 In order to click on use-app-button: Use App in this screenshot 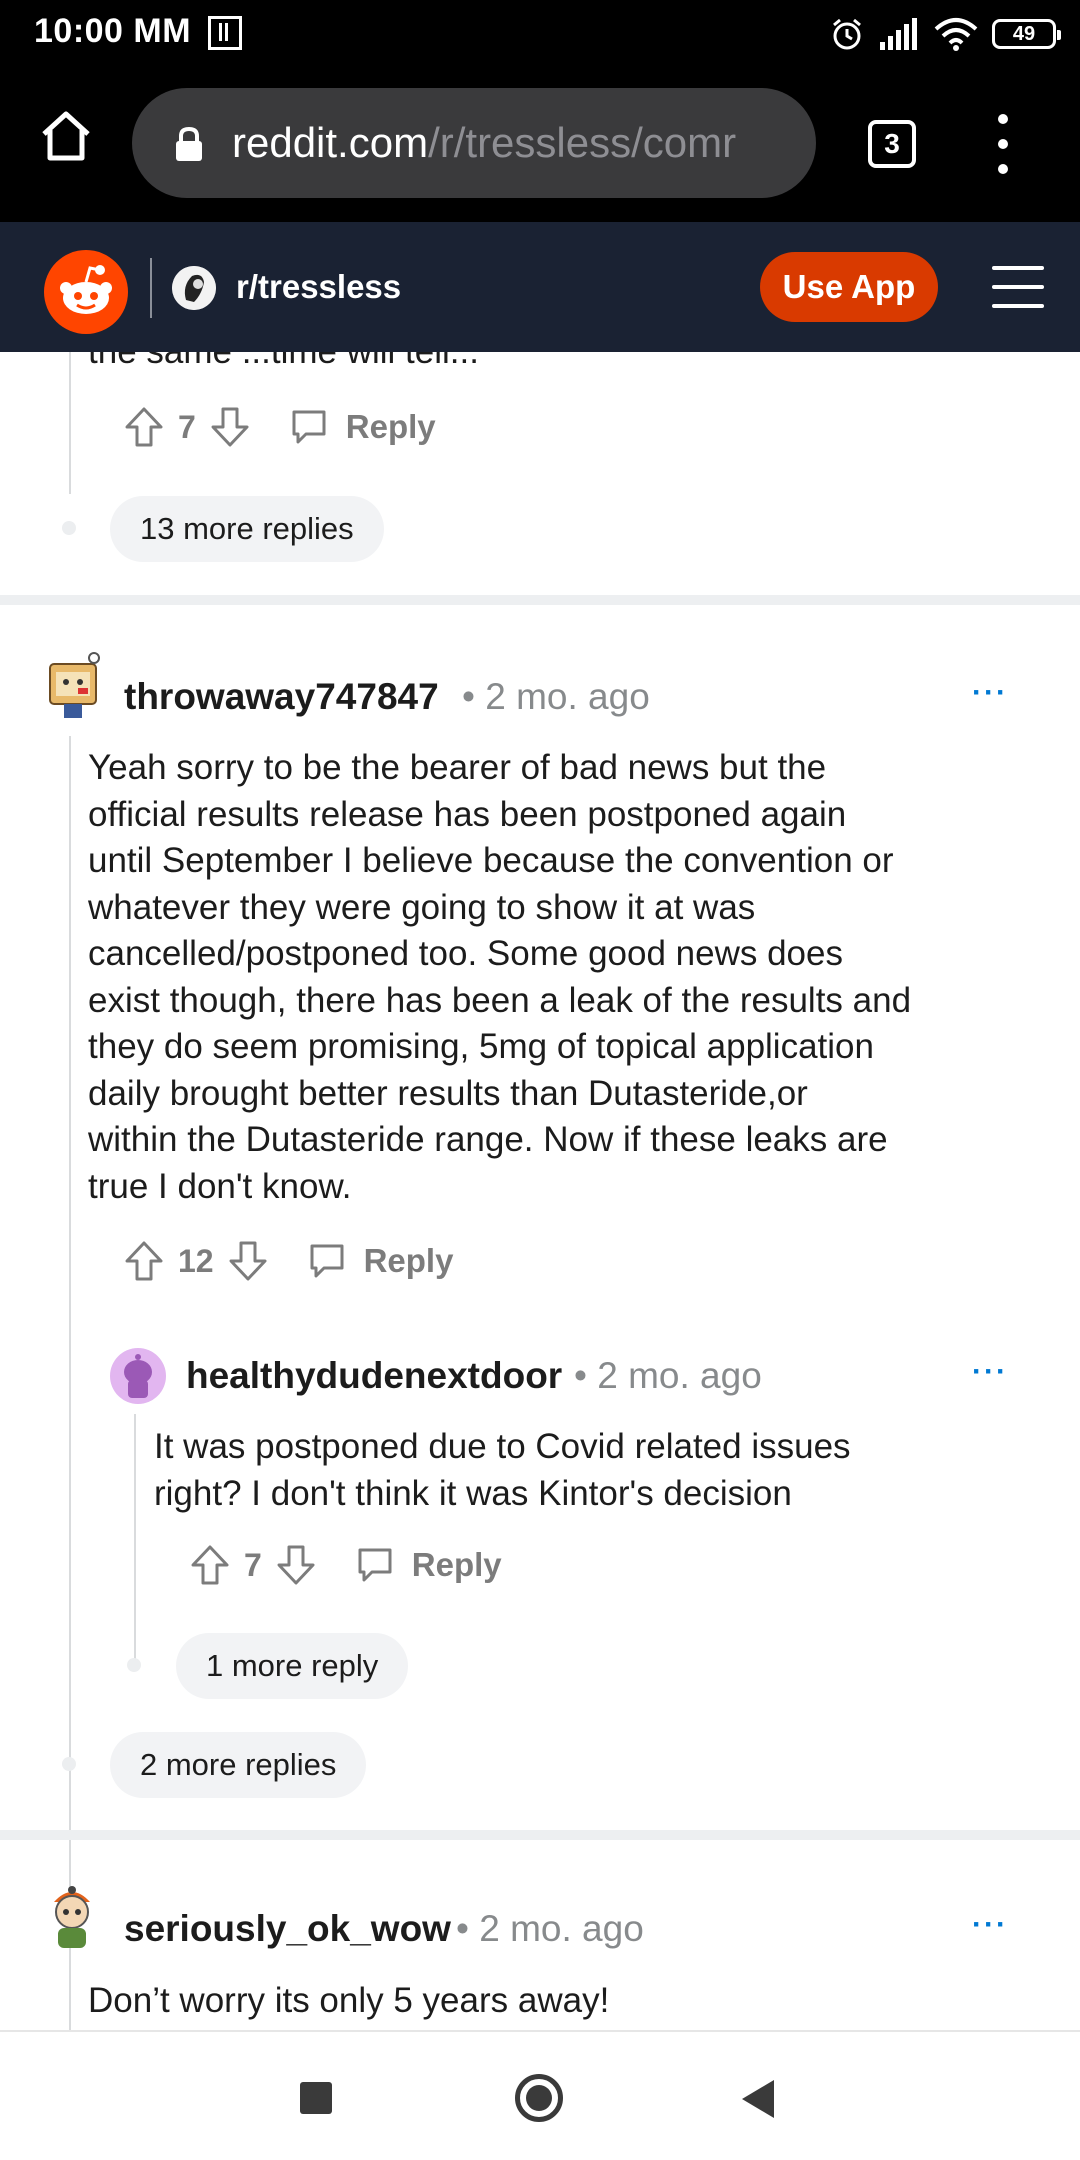, I will do `click(849, 287)`.